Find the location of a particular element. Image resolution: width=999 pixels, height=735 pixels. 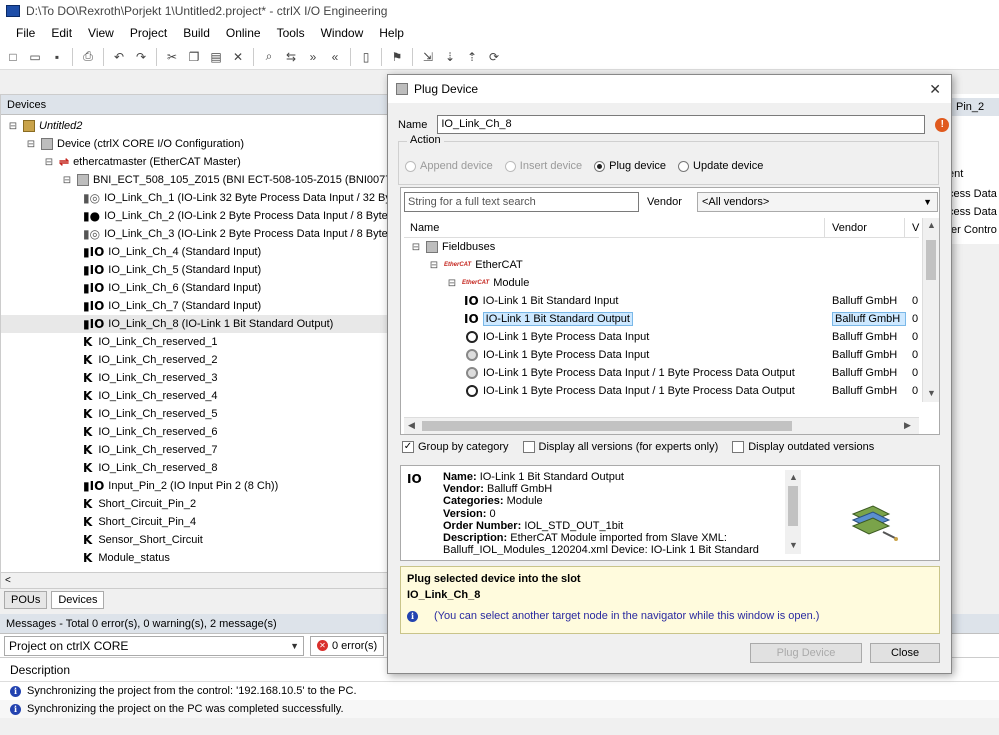

download-icon: ⇣ is located at coordinates (450, 57).